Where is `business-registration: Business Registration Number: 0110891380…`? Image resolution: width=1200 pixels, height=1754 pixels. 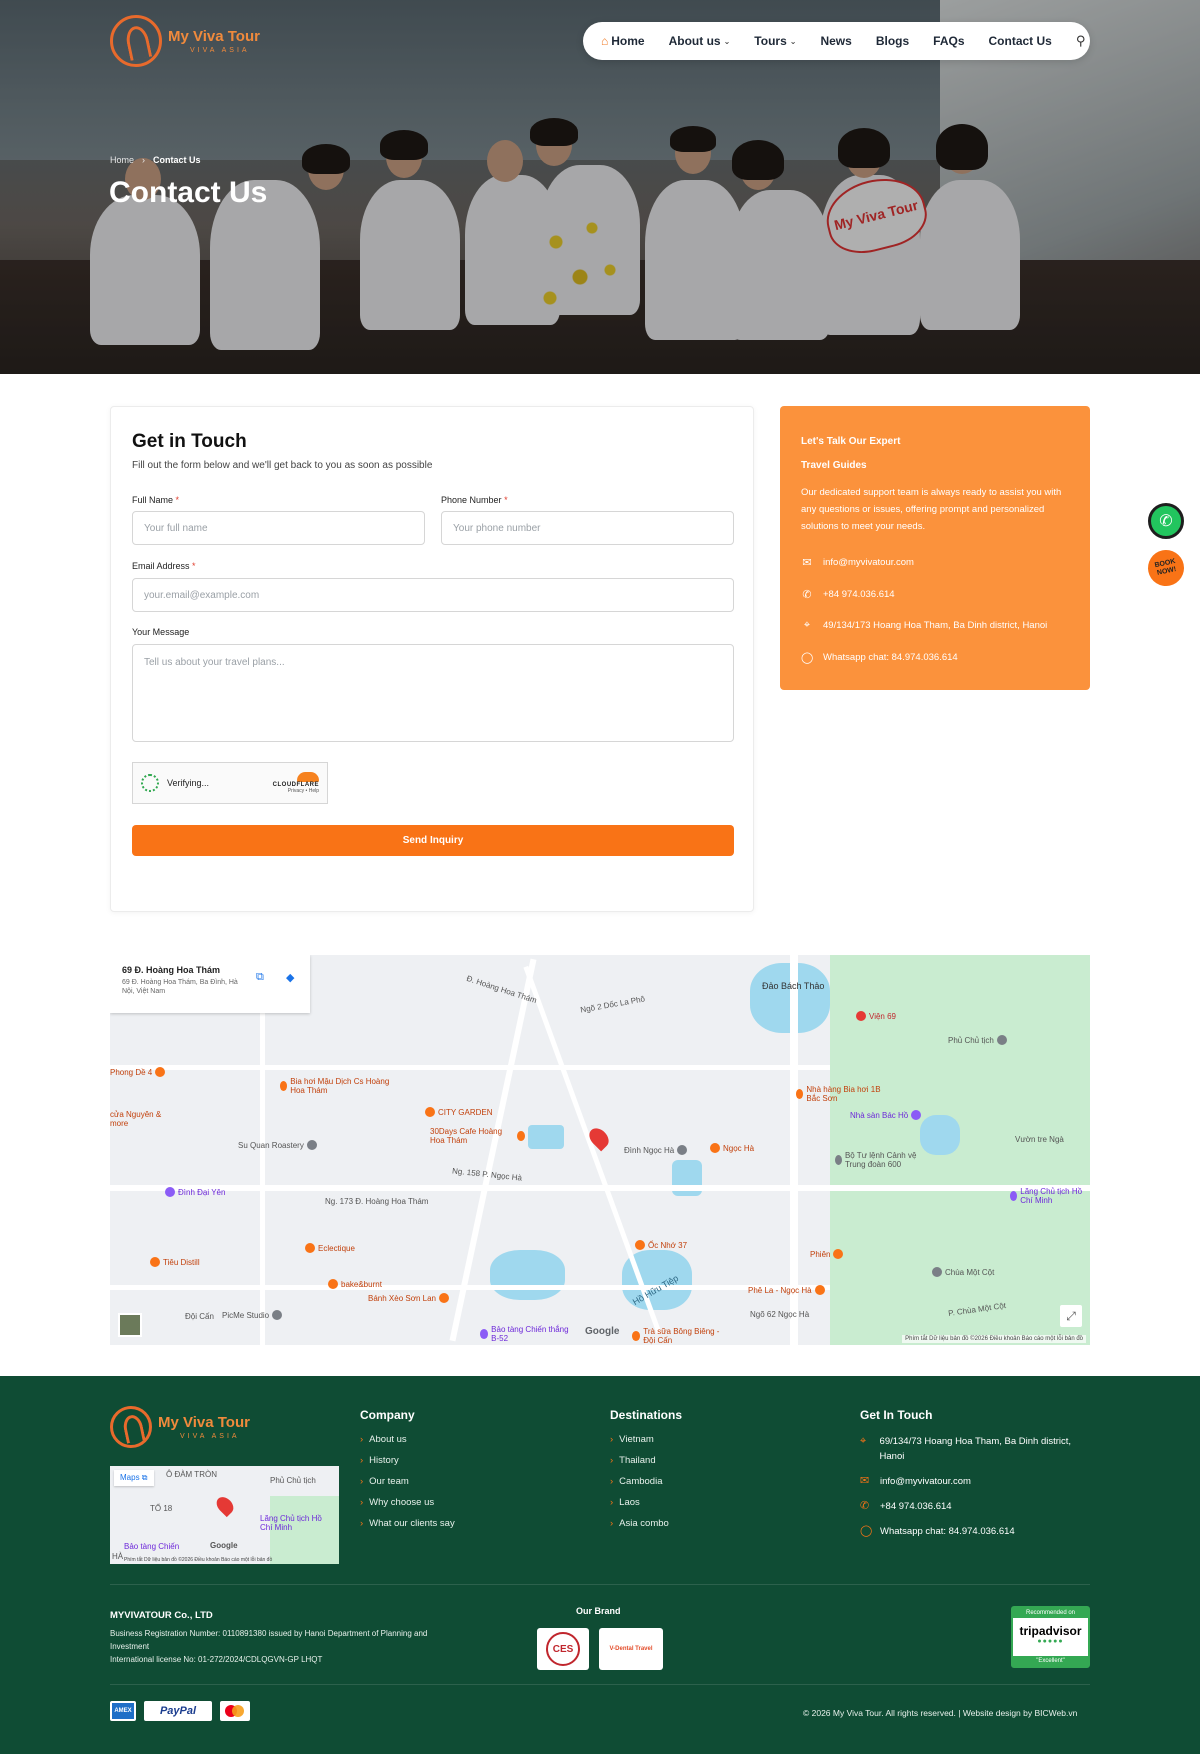 business-registration: Business Registration Number: 0110891380… is located at coordinates (269, 1640).